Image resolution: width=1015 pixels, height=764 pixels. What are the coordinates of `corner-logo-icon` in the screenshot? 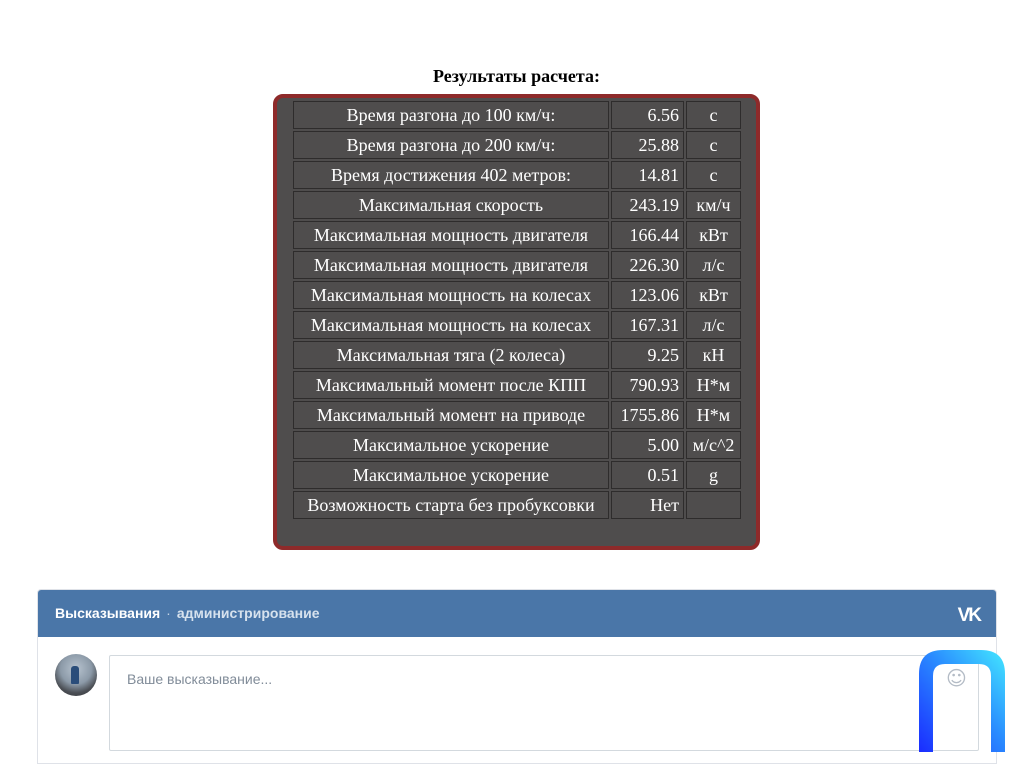 It's located at (962, 701).